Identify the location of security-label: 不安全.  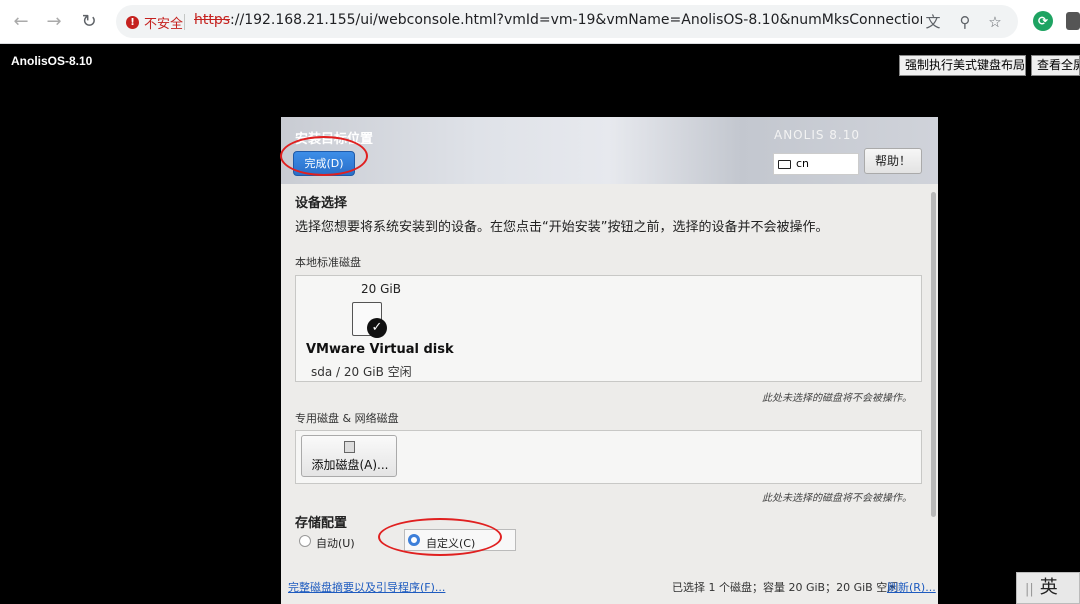
(164, 24).